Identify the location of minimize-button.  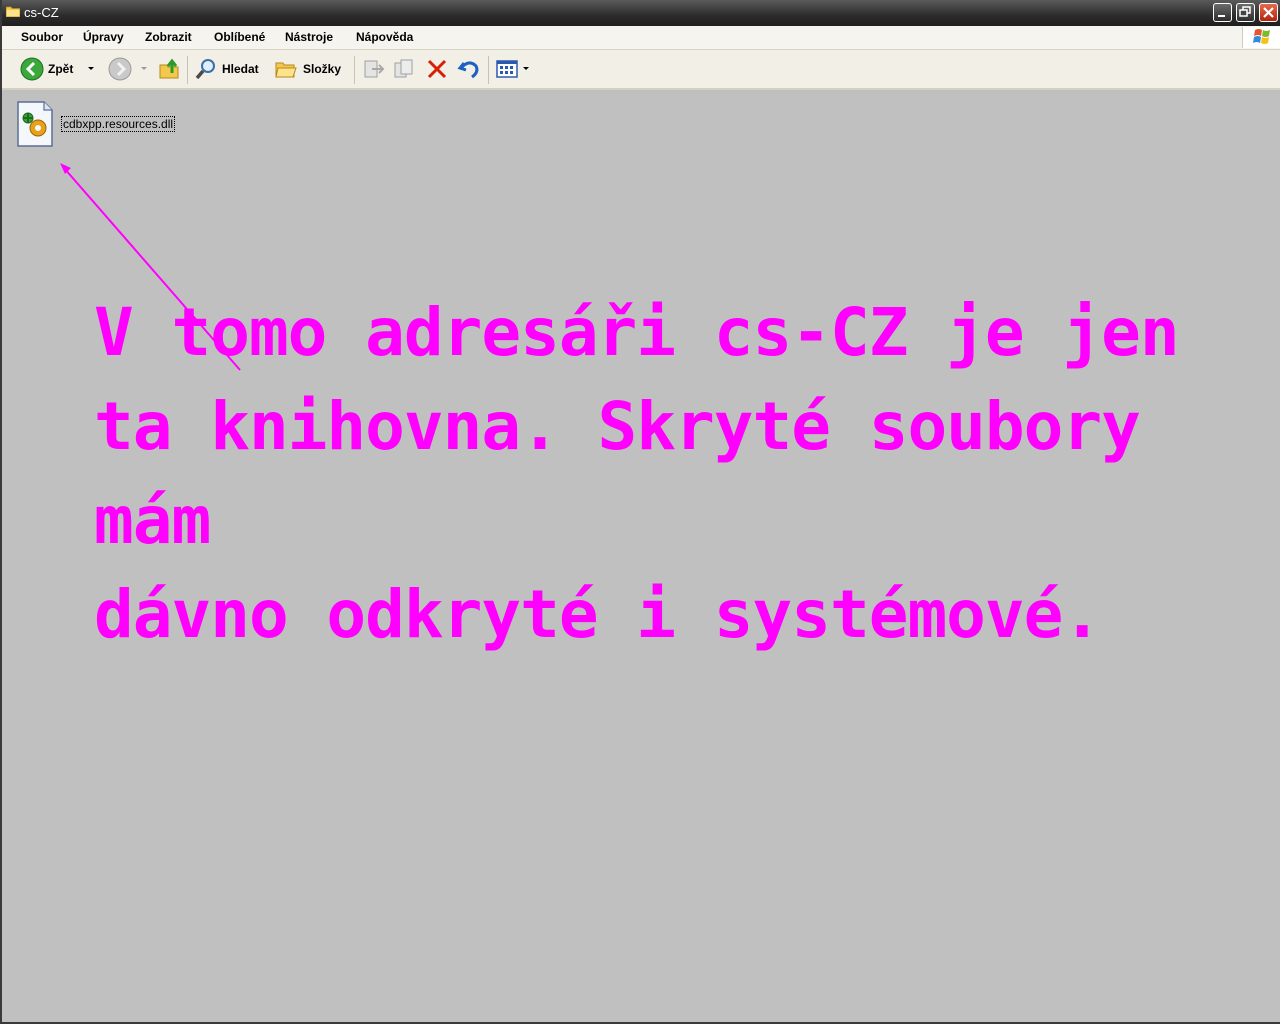
(1222, 12).